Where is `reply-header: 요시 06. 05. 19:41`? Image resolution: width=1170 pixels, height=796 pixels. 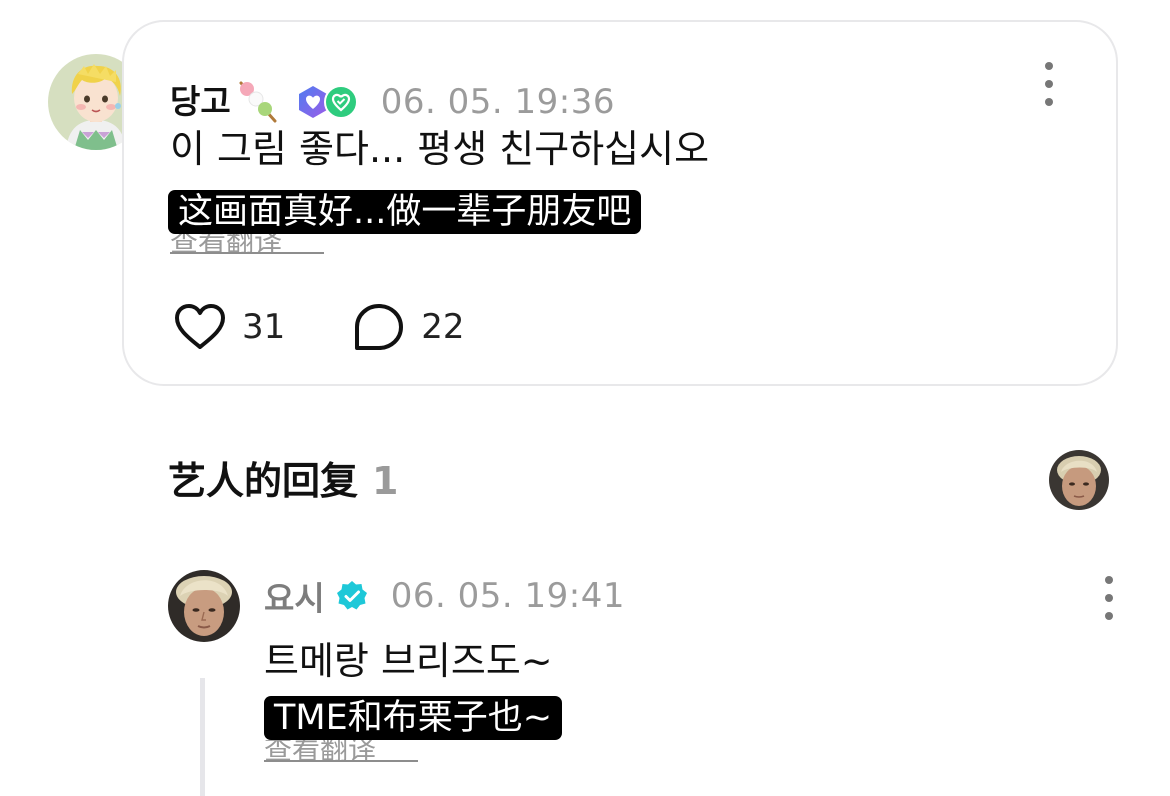
reply-header: 요시 06. 05. 19:41 is located at coordinates (444, 596).